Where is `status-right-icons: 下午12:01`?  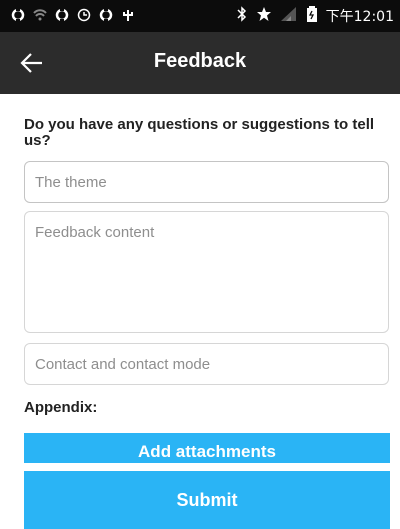
status-right-icons: 下午12:01 is located at coordinates (315, 16).